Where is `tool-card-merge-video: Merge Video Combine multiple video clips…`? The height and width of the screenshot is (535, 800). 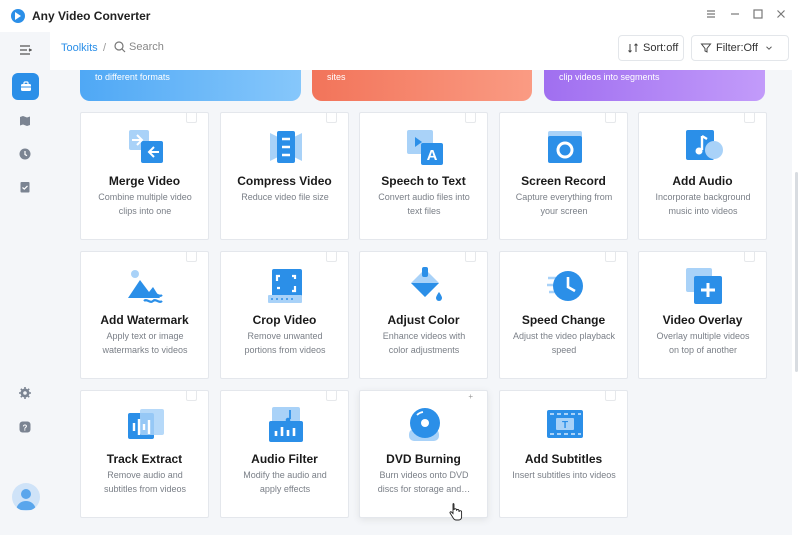
tool-card-merge-video: Merge Video Combine multiple video clips… is located at coordinates (144, 176).